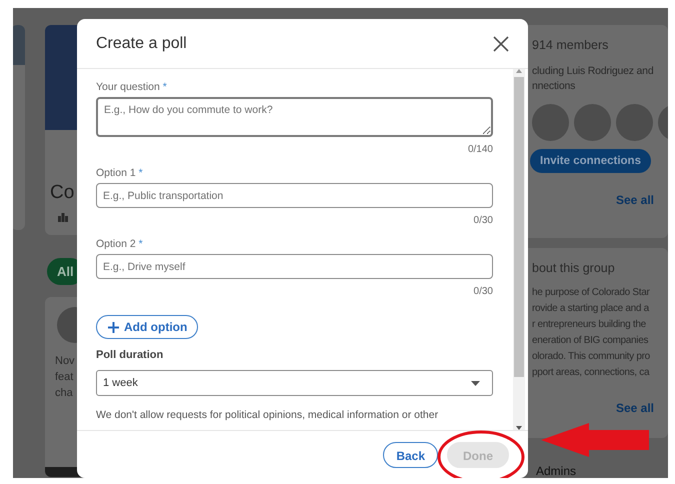 The width and height of the screenshot is (675, 484). What do you see at coordinates (557, 471) in the screenshot?
I see `section-title: Admins` at bounding box center [557, 471].